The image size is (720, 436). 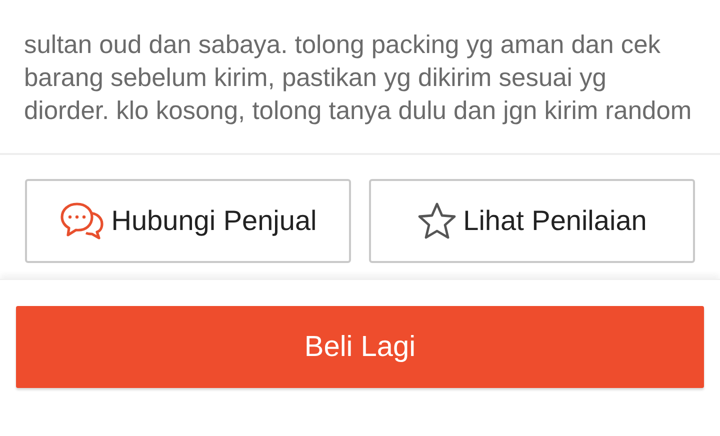 What do you see at coordinates (437, 221) in the screenshot?
I see `star-icon` at bounding box center [437, 221].